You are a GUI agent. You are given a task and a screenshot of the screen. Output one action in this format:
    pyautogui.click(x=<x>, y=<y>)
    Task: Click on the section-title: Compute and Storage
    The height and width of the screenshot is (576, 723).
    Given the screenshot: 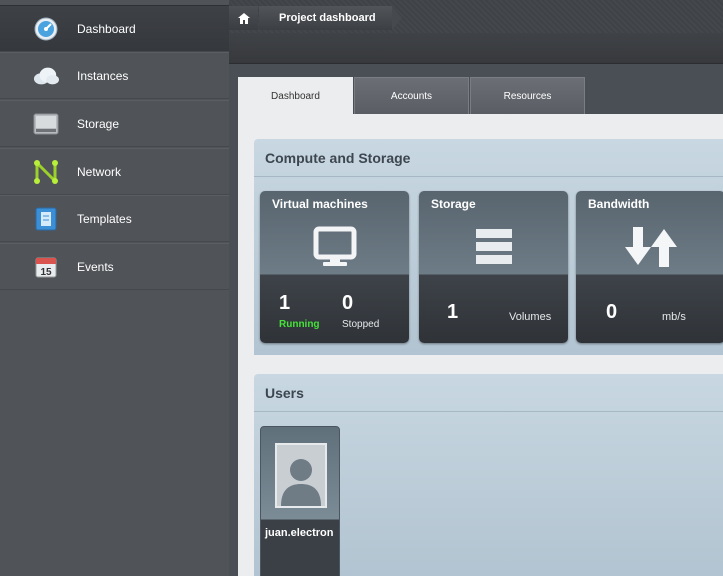 What is the action you would take?
    pyautogui.click(x=488, y=158)
    